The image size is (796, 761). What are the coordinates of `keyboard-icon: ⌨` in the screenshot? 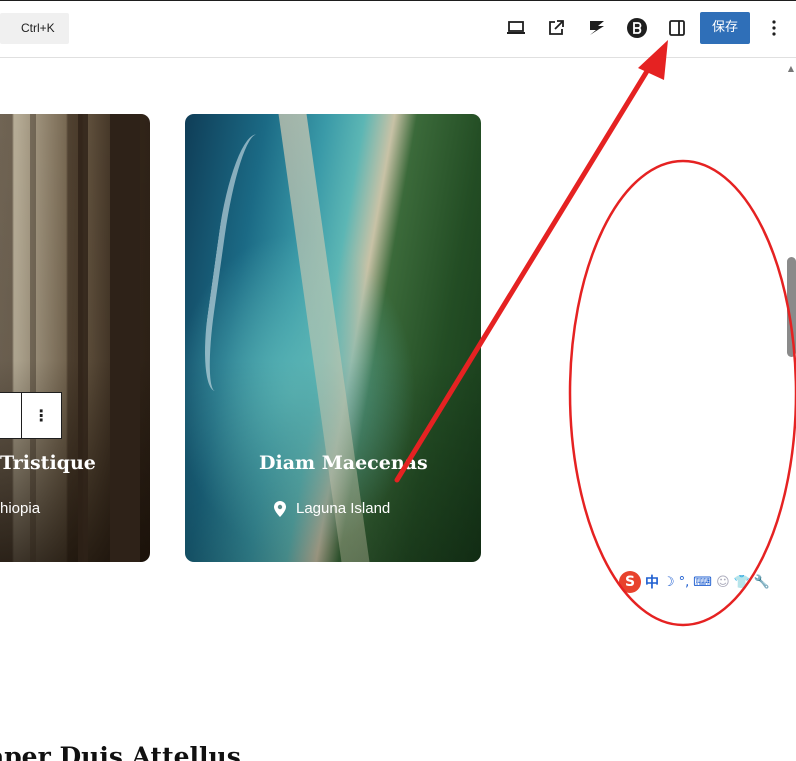 It's located at (702, 582).